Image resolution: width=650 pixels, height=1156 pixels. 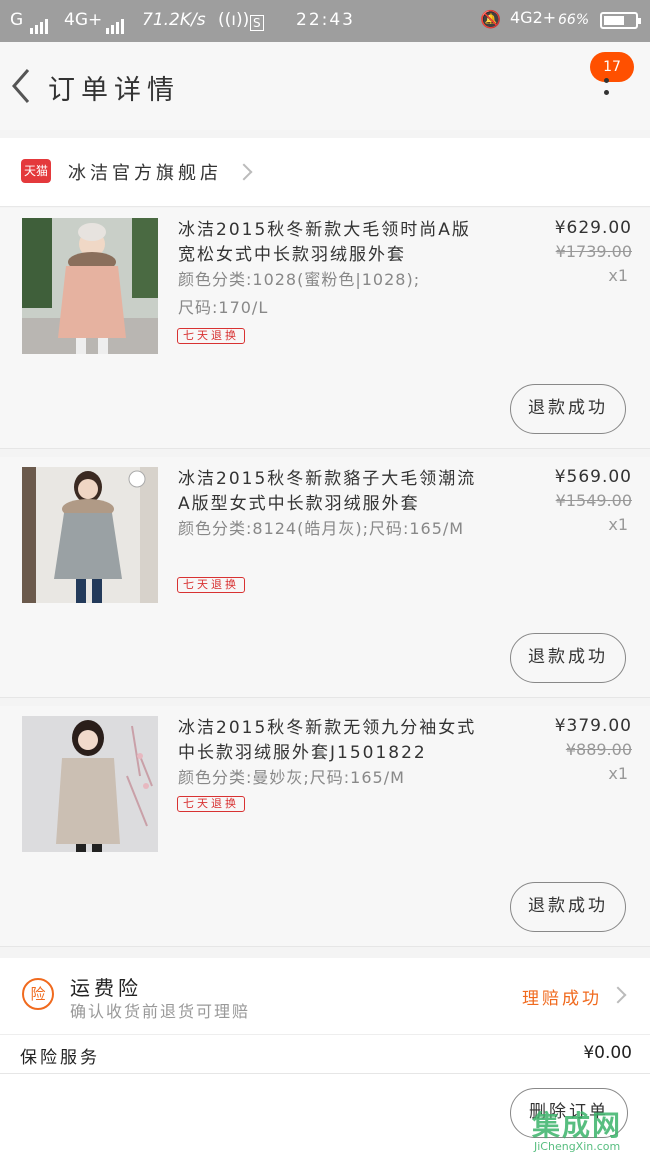 I want to click on back-button, so click(x=23, y=86).